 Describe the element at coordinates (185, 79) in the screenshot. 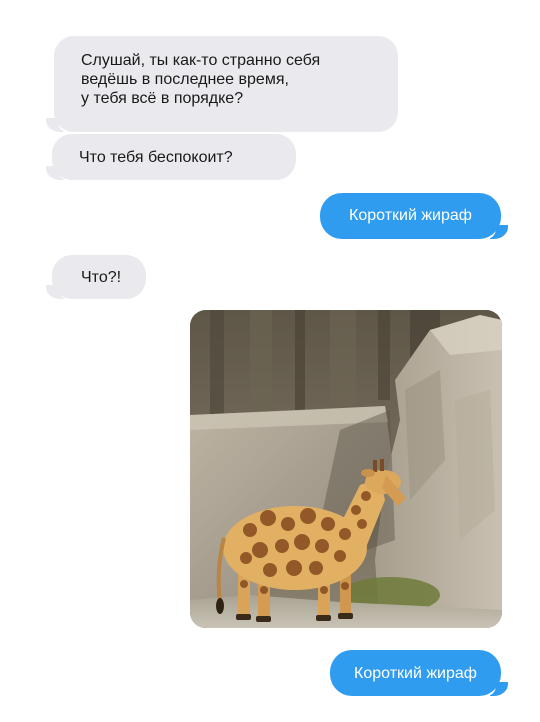

I see `message-text-line: ведёшь в последнее время,` at that location.